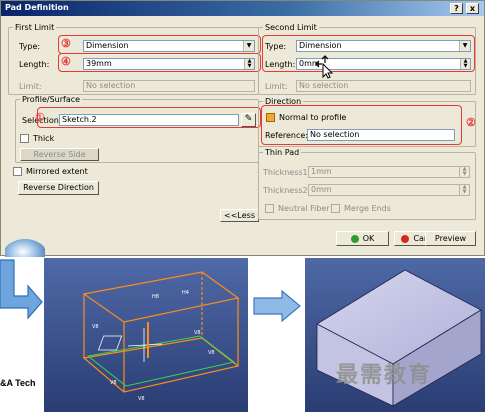 Image resolution: width=485 pixels, height=412 pixels. I want to click on footer-label: &A Tech, so click(18, 383).